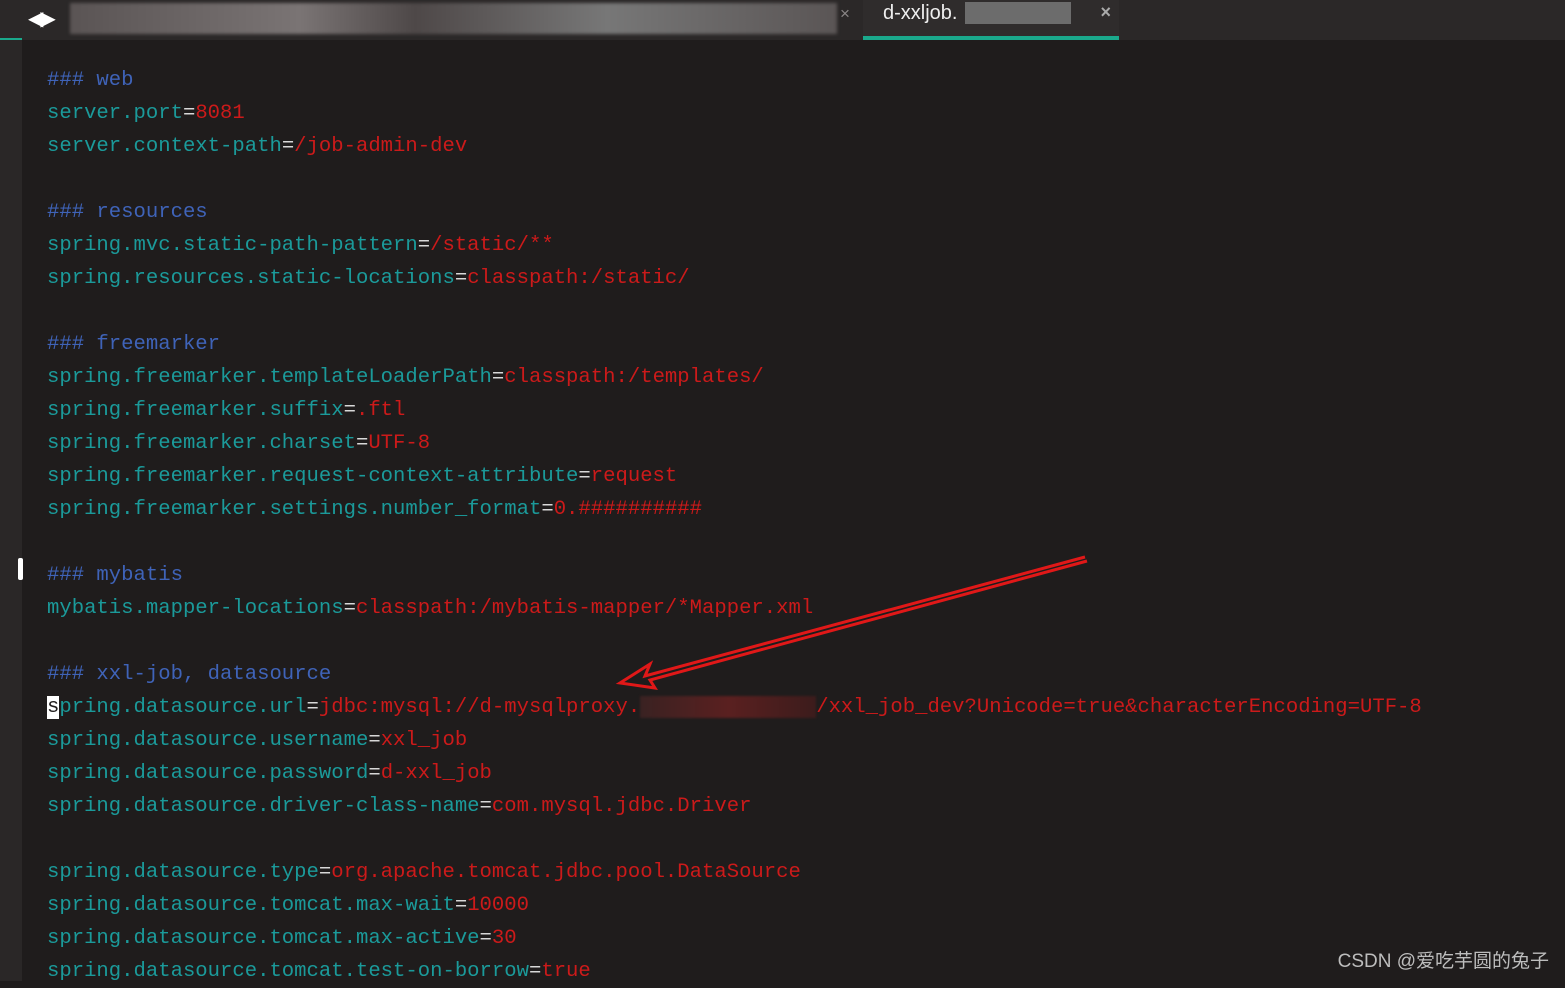  Describe the element at coordinates (920, 13) in the screenshot. I see `tab-label: d-xxljob.` at that location.